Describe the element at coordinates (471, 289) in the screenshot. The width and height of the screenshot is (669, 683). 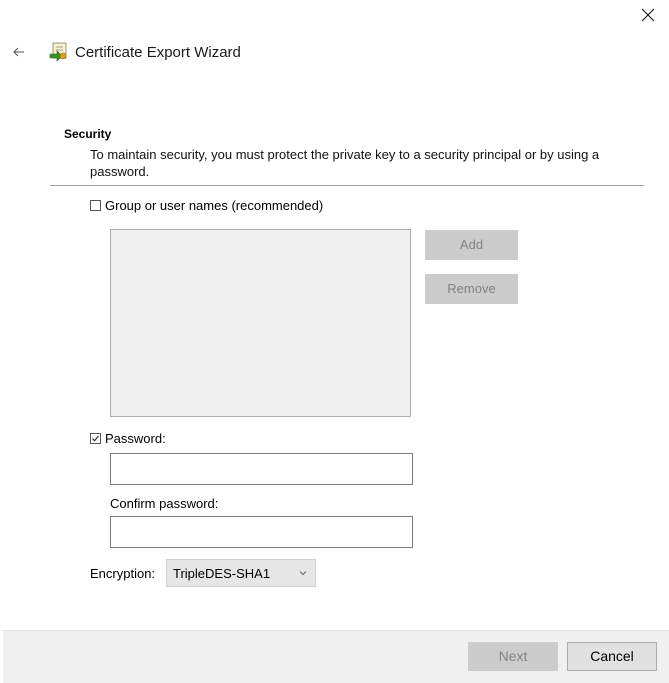
I see `remove-button: Remove` at that location.